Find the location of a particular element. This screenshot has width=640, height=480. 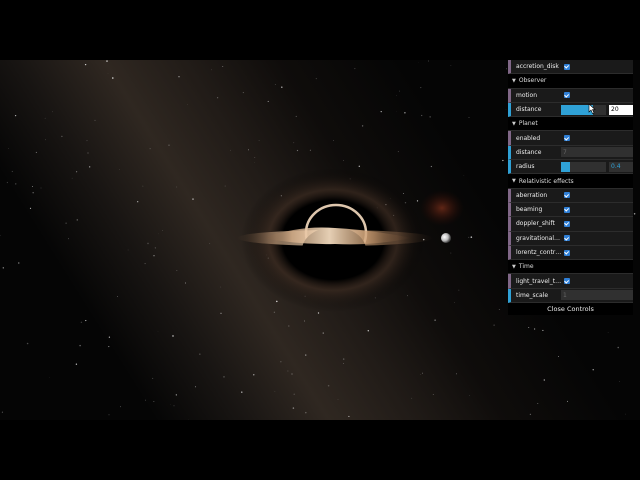

time-scale-input: 1 is located at coordinates (597, 295).